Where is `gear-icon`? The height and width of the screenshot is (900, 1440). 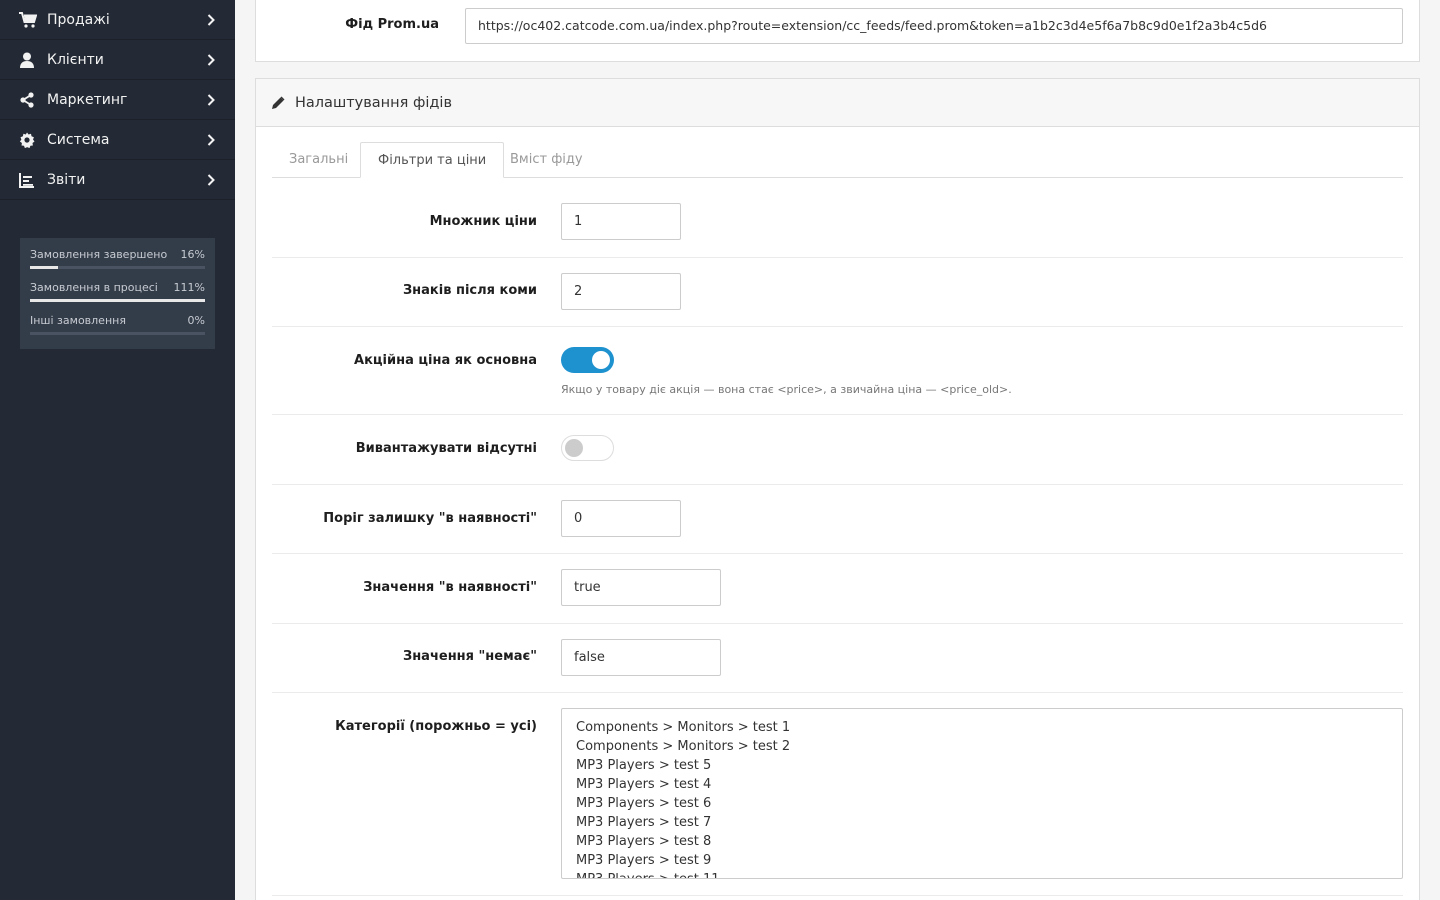 gear-icon is located at coordinates (29, 140).